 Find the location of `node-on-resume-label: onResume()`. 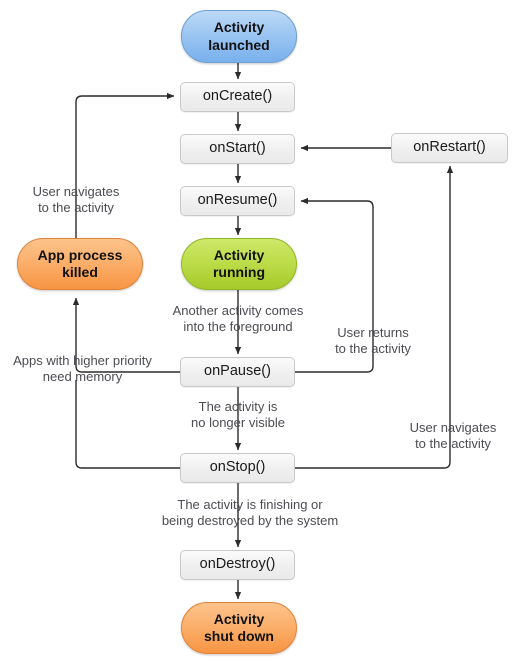

node-on-resume-label: onResume() is located at coordinates (237, 200).